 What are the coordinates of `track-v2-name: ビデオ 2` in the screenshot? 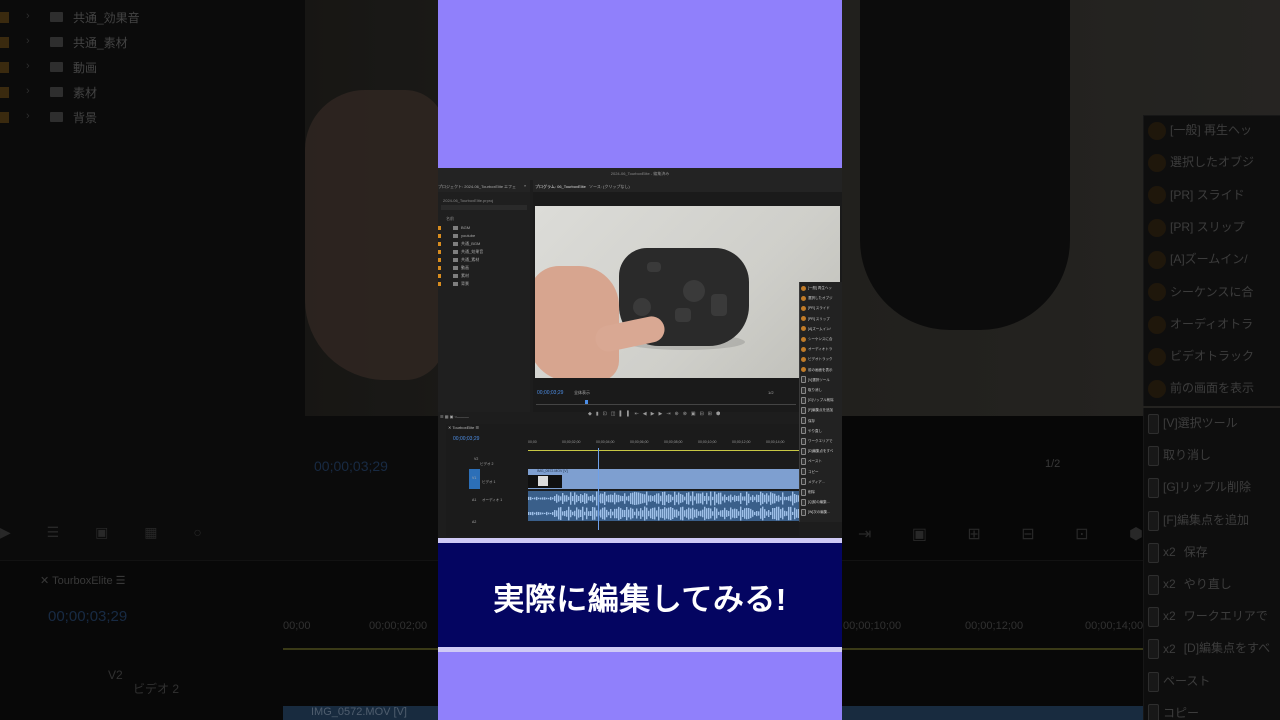 It's located at (487, 464).